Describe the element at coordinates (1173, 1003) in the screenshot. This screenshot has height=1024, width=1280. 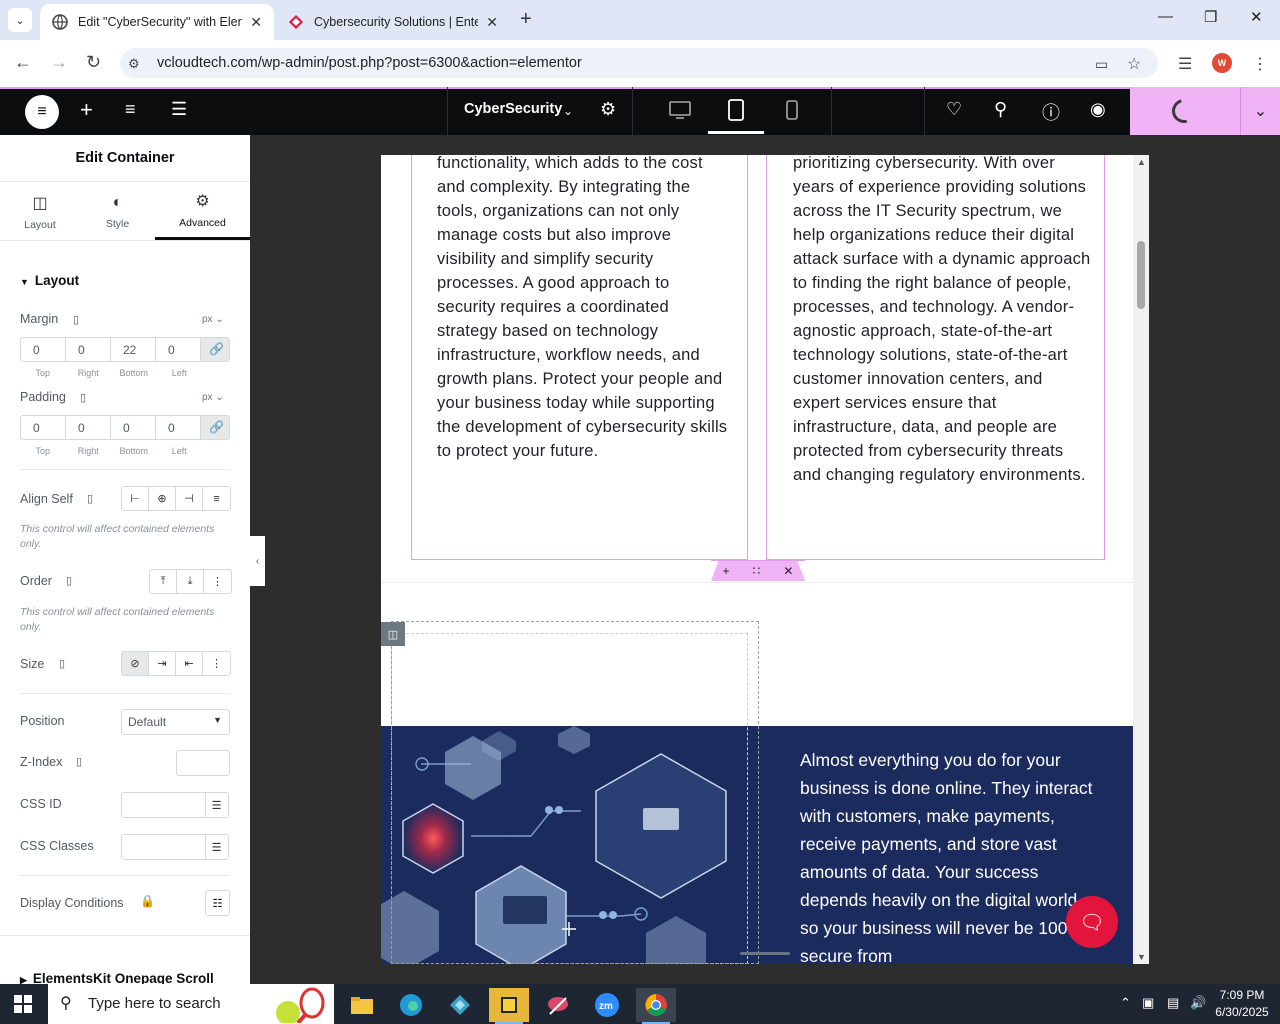
I see `network-icon: ▤` at that location.